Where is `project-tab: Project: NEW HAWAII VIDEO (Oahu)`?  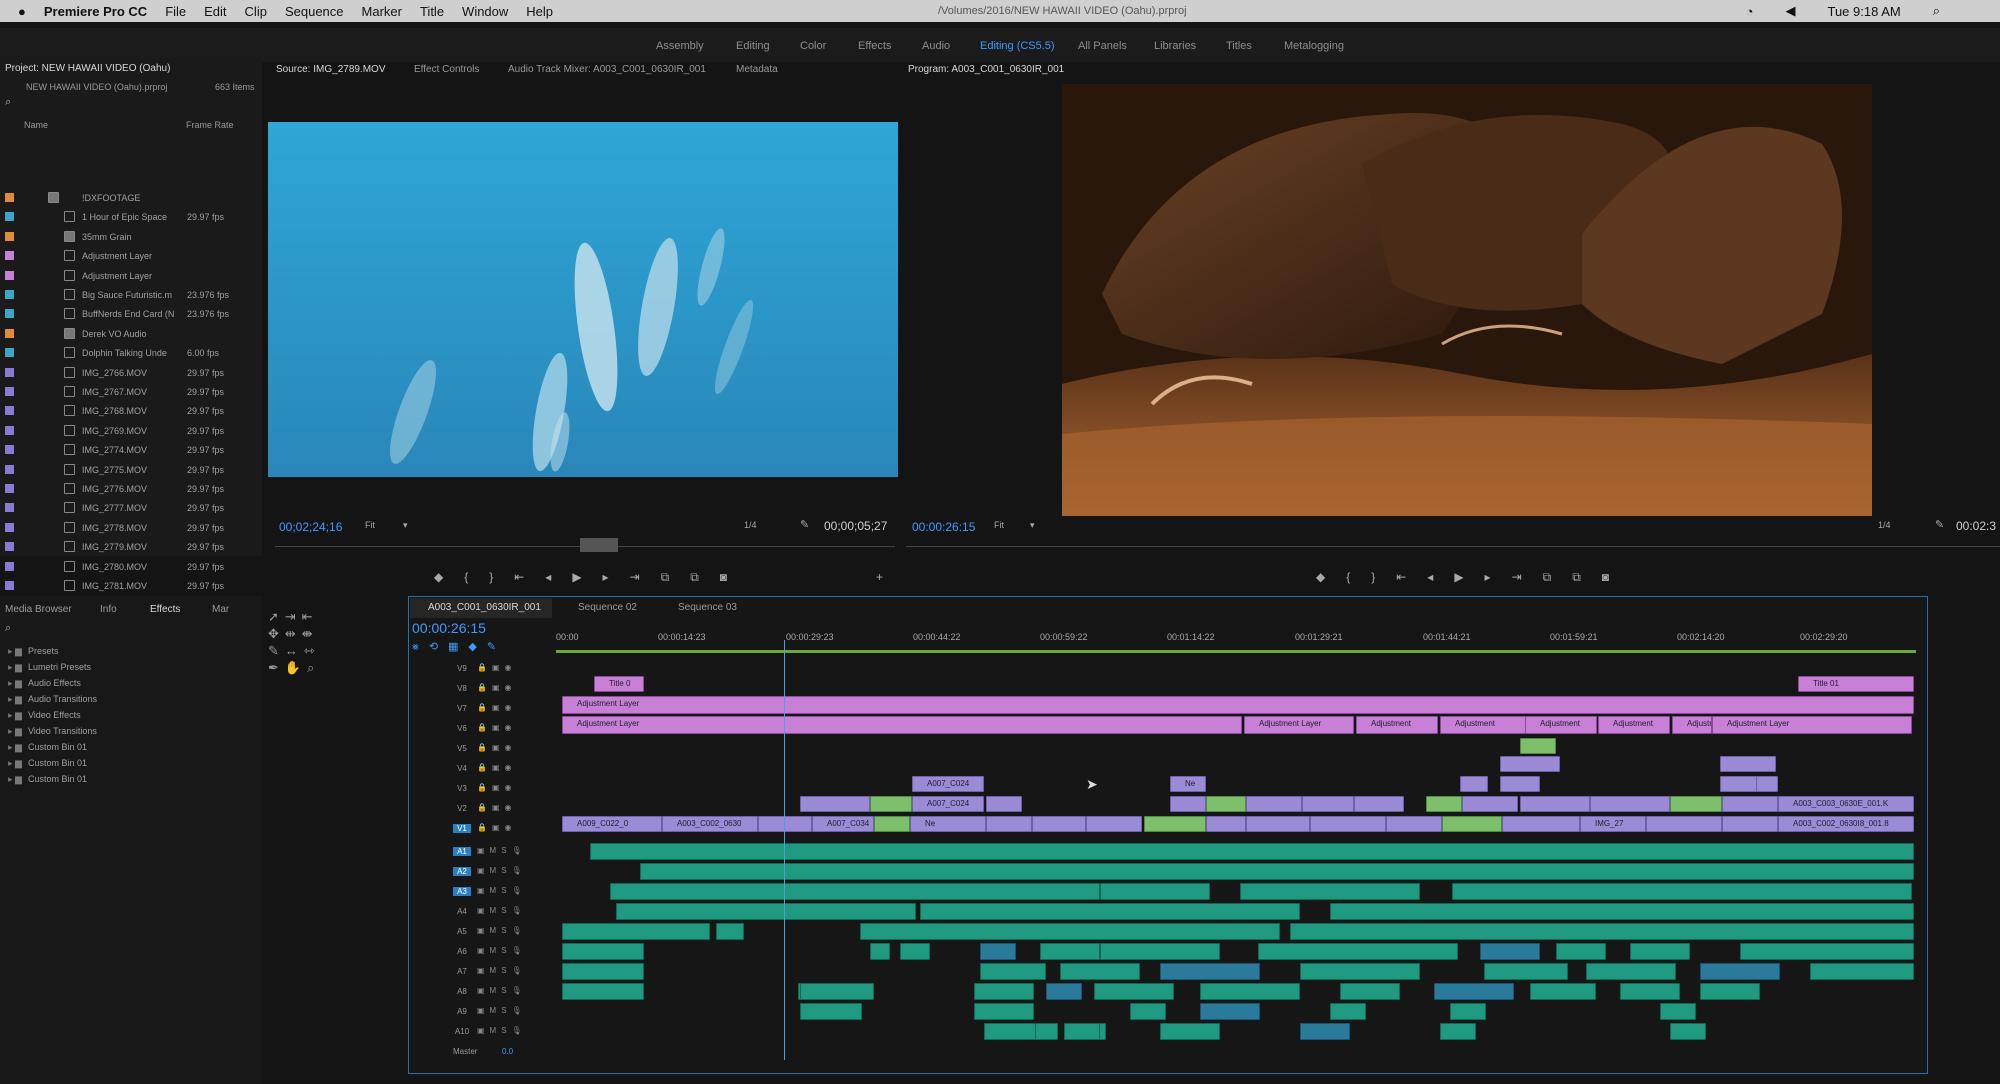
project-tab: Project: NEW HAWAII VIDEO (Oahu) is located at coordinates (87, 68).